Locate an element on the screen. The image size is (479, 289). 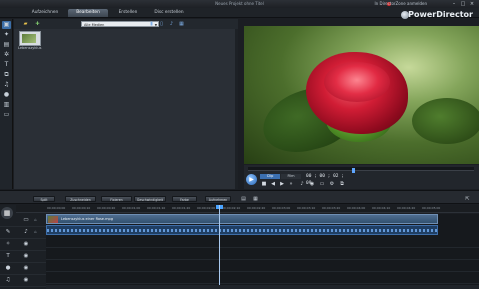
library-clip is located at coordinates (30, 38).